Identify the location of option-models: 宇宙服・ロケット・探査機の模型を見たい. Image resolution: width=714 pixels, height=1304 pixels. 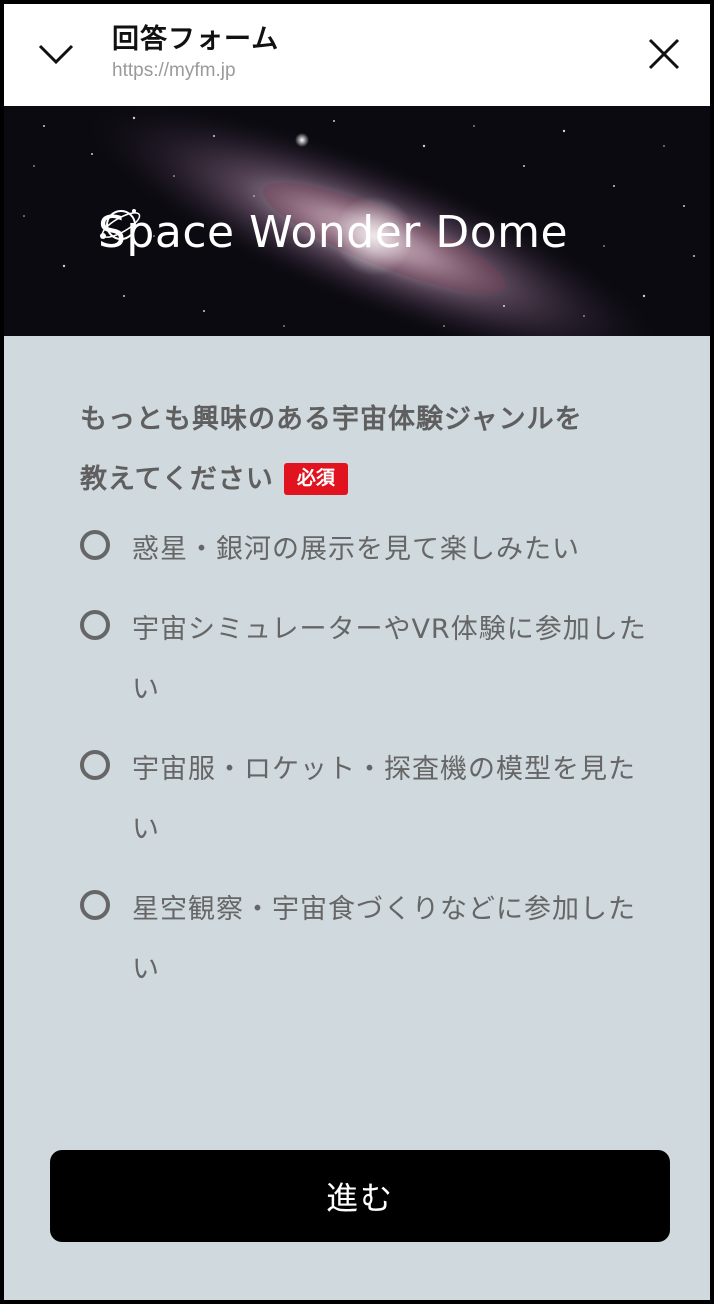
(370, 800).